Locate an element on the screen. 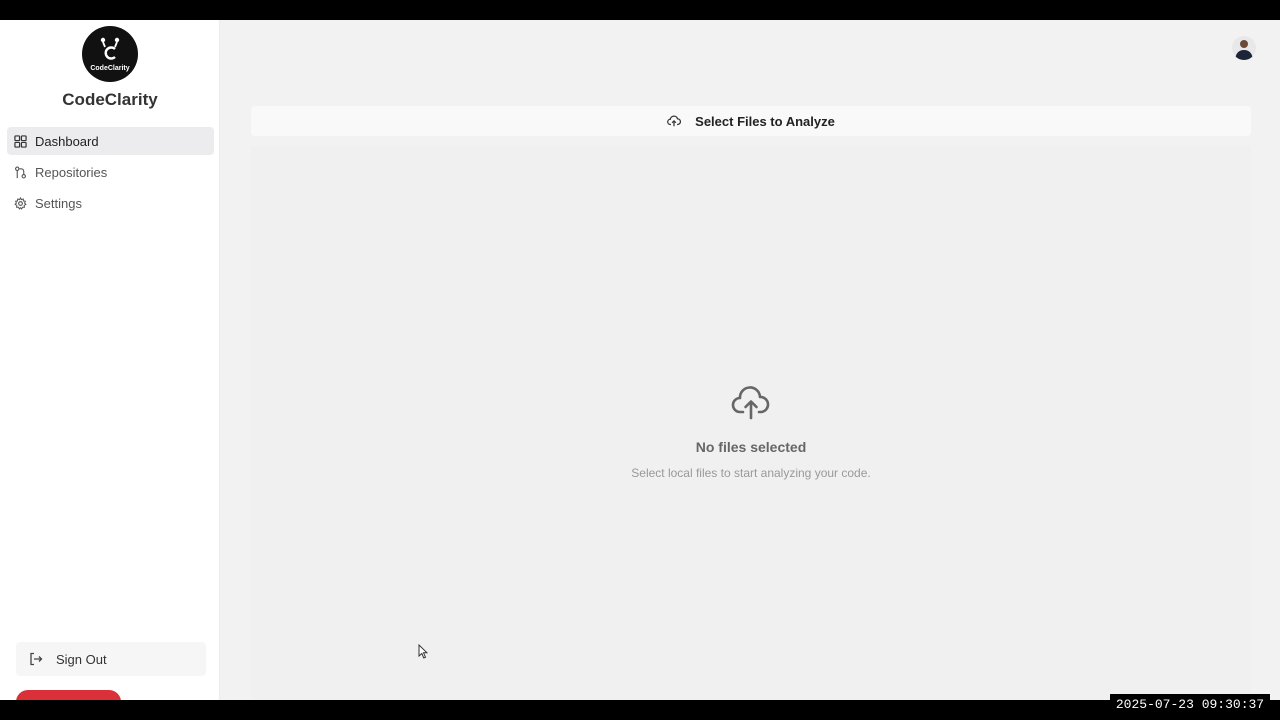  app-logo: CodeClarity is located at coordinates (110, 54).